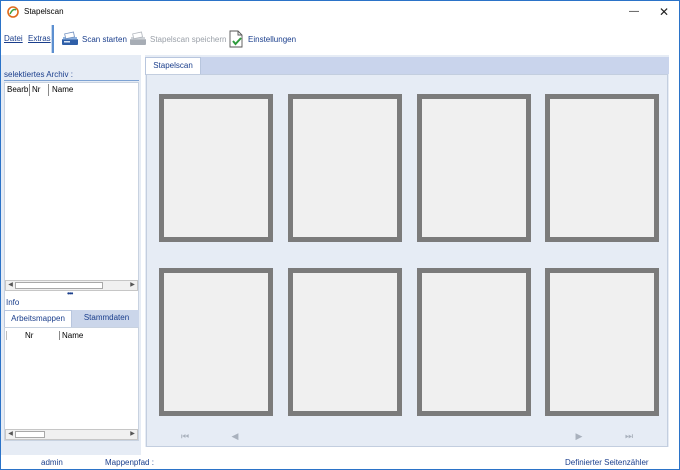 This screenshot has height=470, width=680. I want to click on scanner-icon, so click(70, 38).